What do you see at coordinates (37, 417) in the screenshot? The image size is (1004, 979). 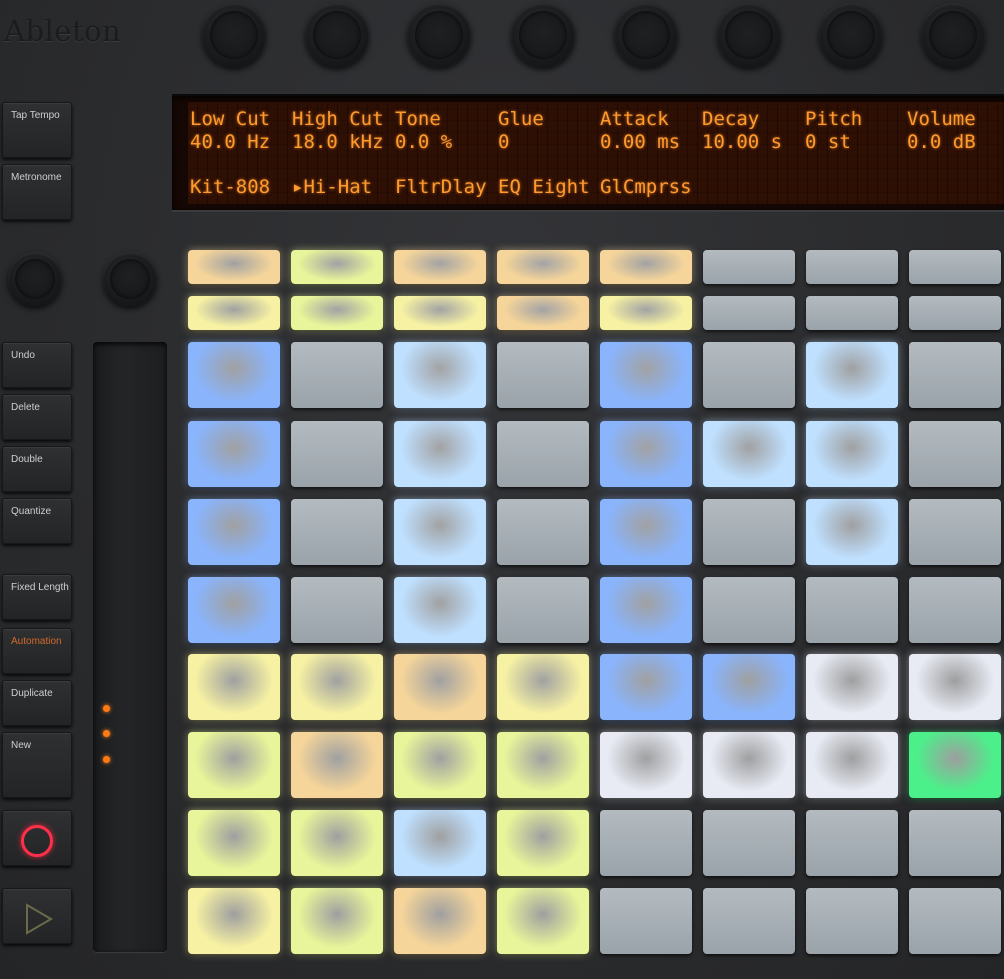 I see `delete-button: Delete` at bounding box center [37, 417].